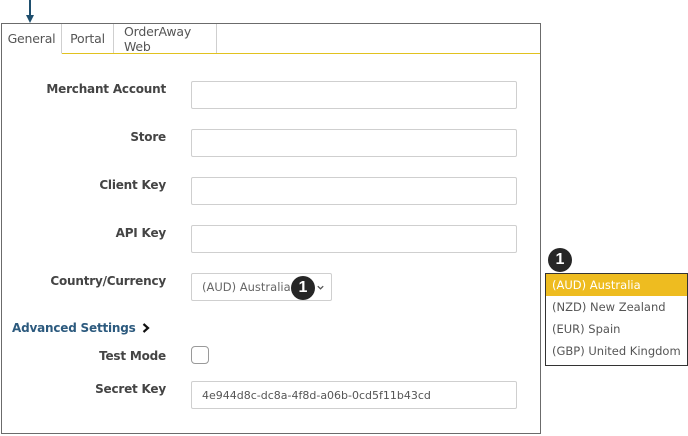  Describe the element at coordinates (130, 389) in the screenshot. I see `secret-key-label: Secret Key` at that location.